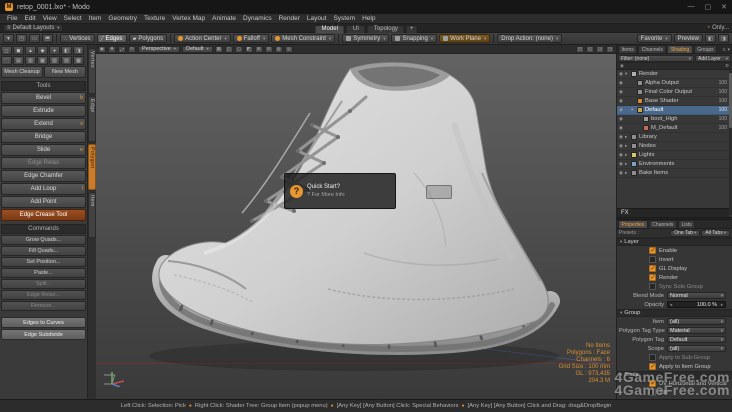  What do you see at coordinates (652, 268) in the screenshot?
I see `gl-display-checkbox` at bounding box center [652, 268].